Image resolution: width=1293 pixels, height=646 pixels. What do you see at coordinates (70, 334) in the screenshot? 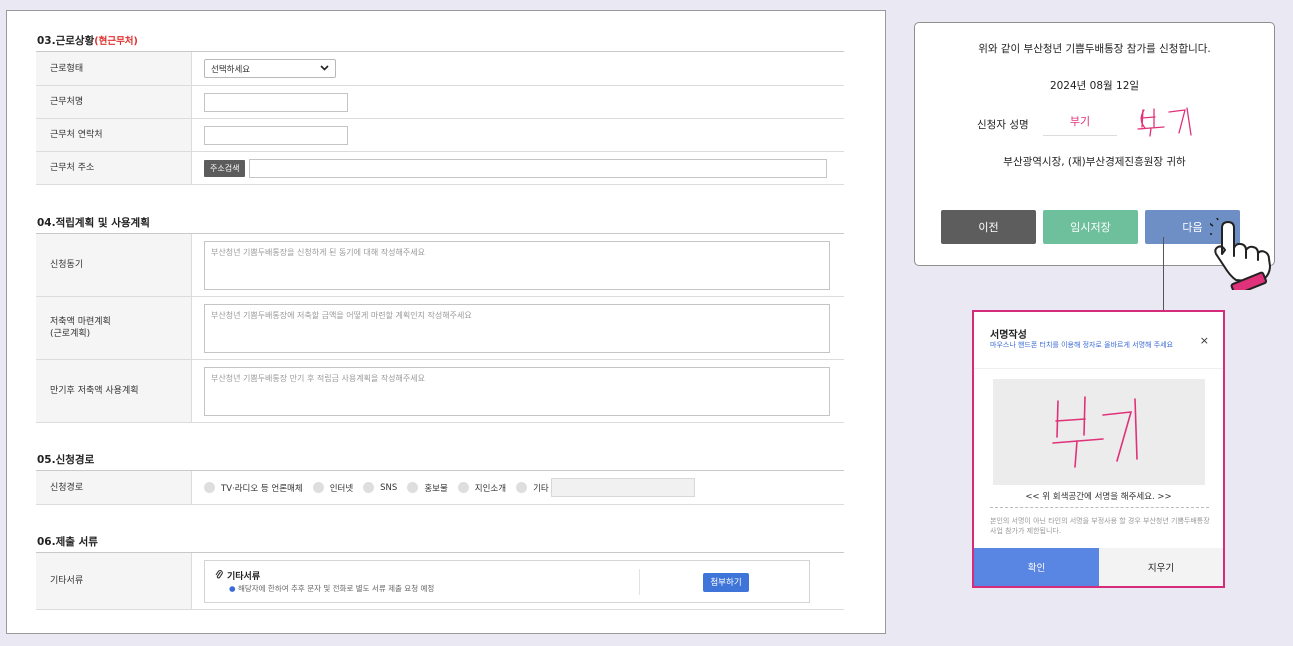
I see `saving-plan-label-line2: (근로계획)` at bounding box center [70, 334].